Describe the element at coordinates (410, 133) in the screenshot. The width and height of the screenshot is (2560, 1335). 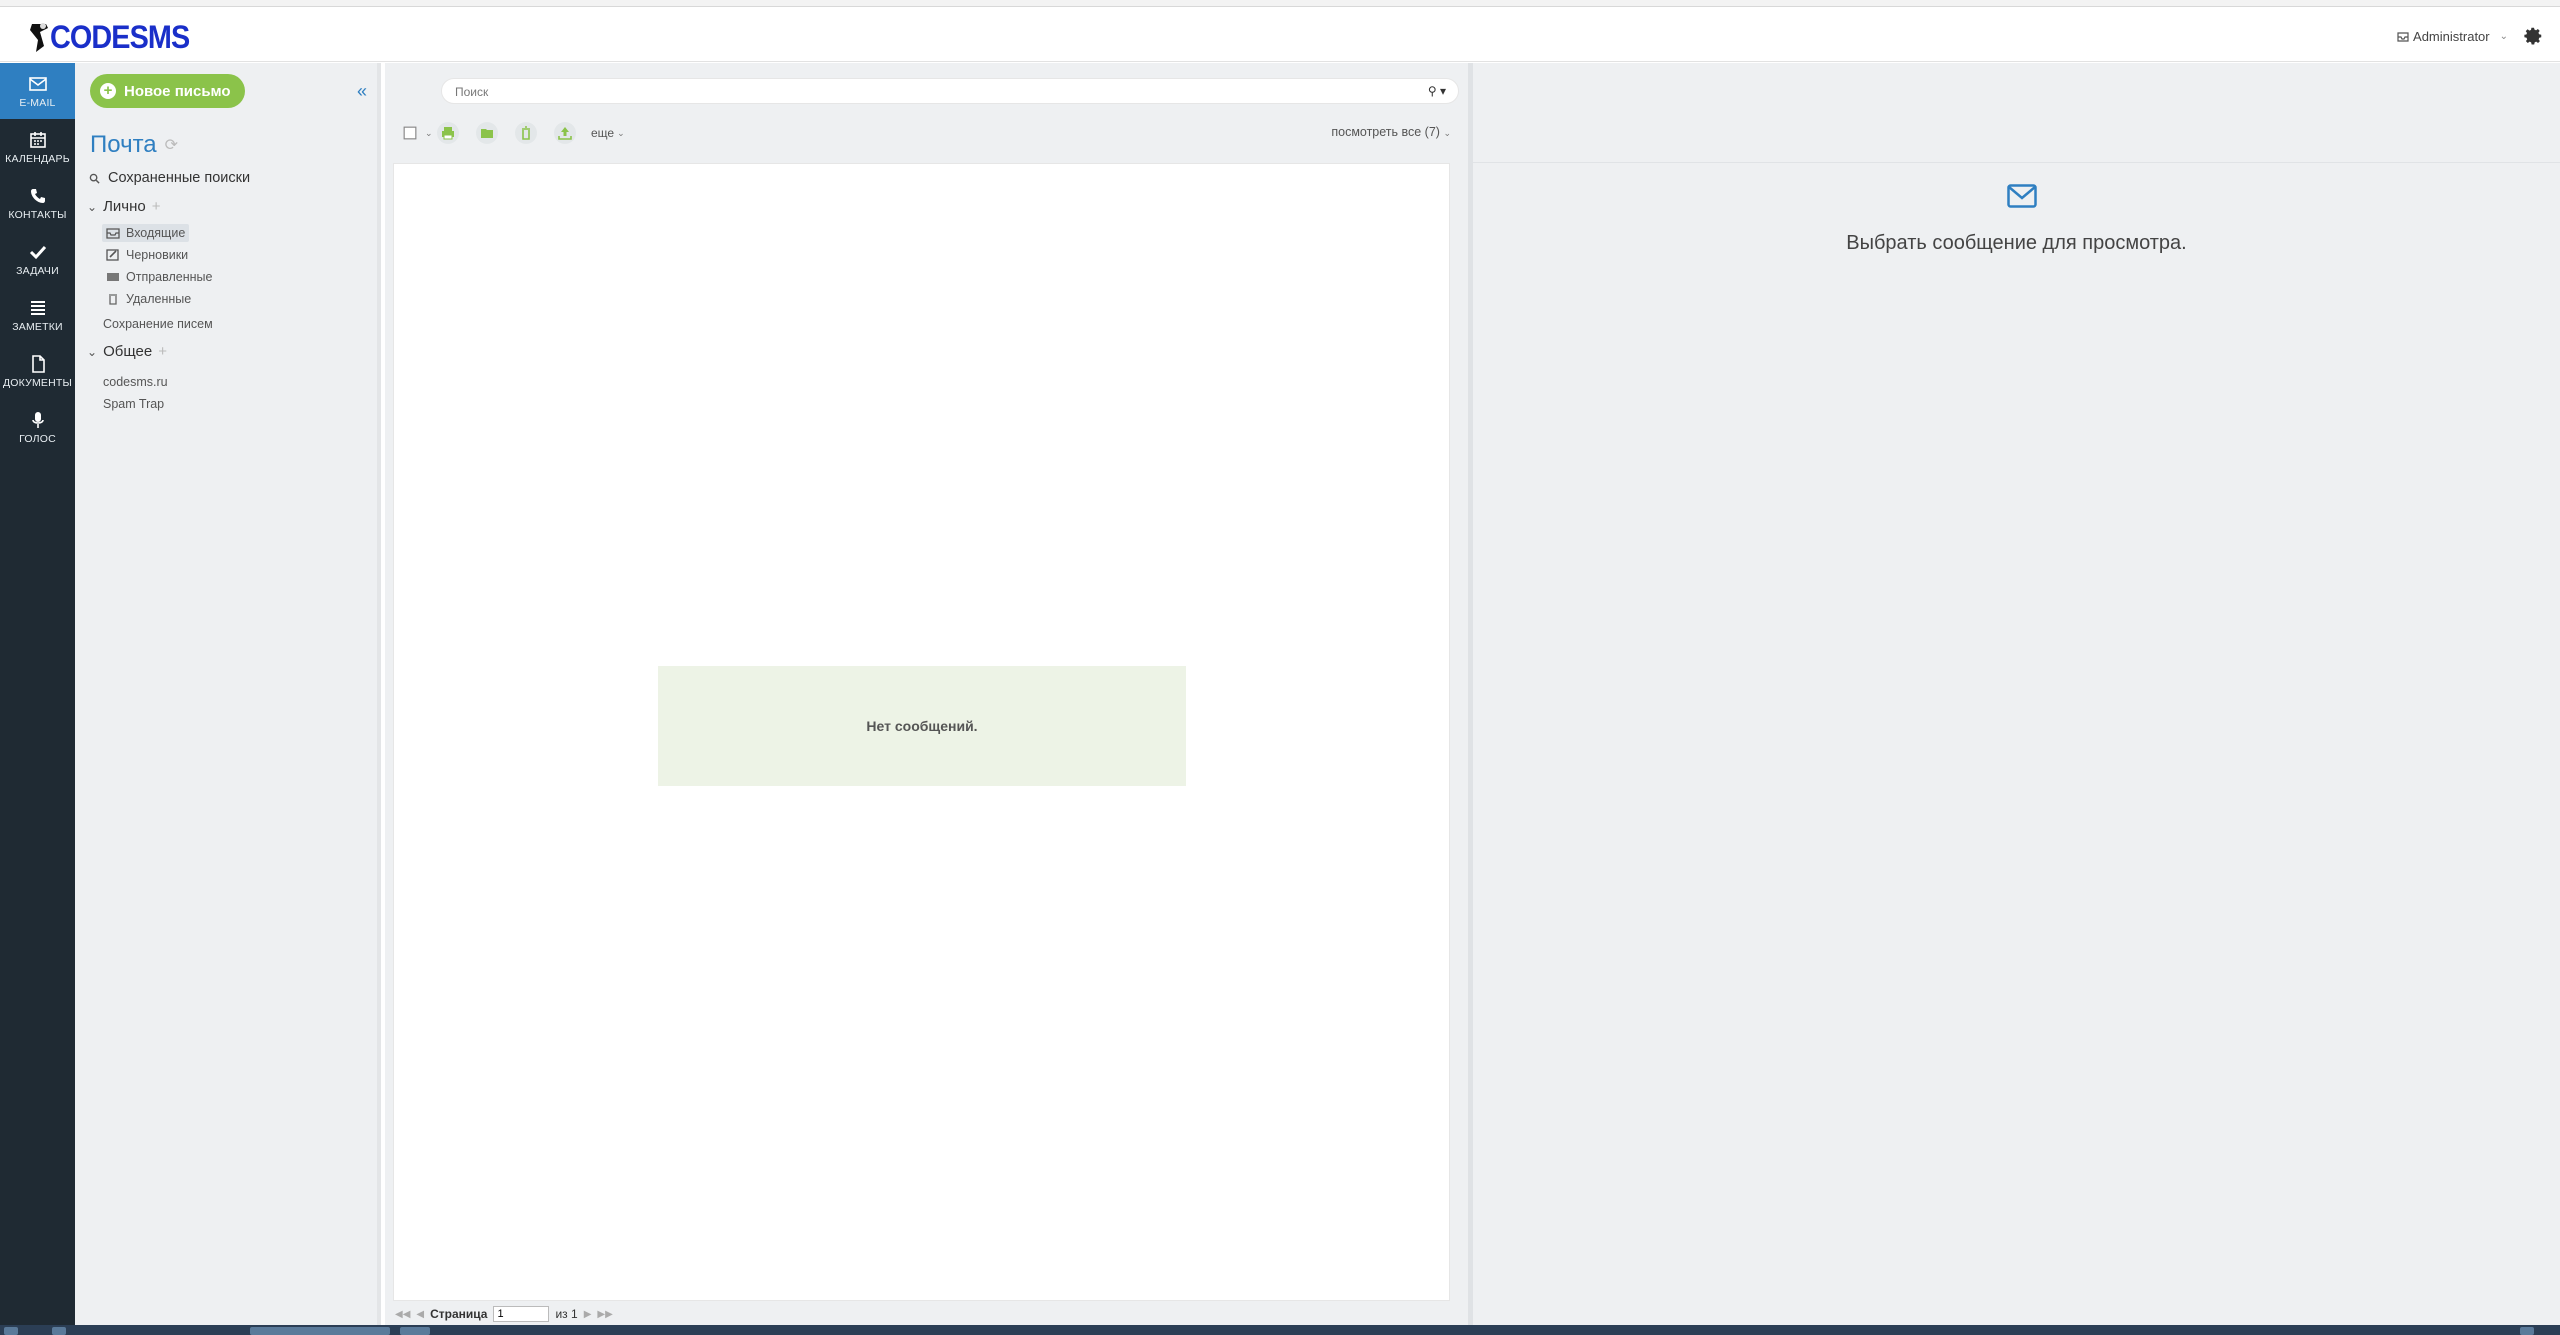
I see `checkbox-icon` at that location.